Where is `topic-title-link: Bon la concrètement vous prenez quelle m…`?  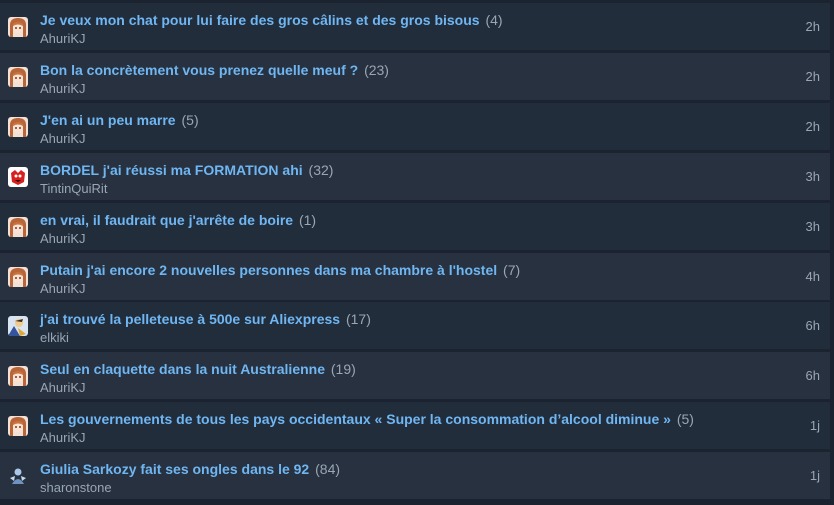
topic-title-link: Bon la concrètement vous prenez quelle m… is located at coordinates (199, 70).